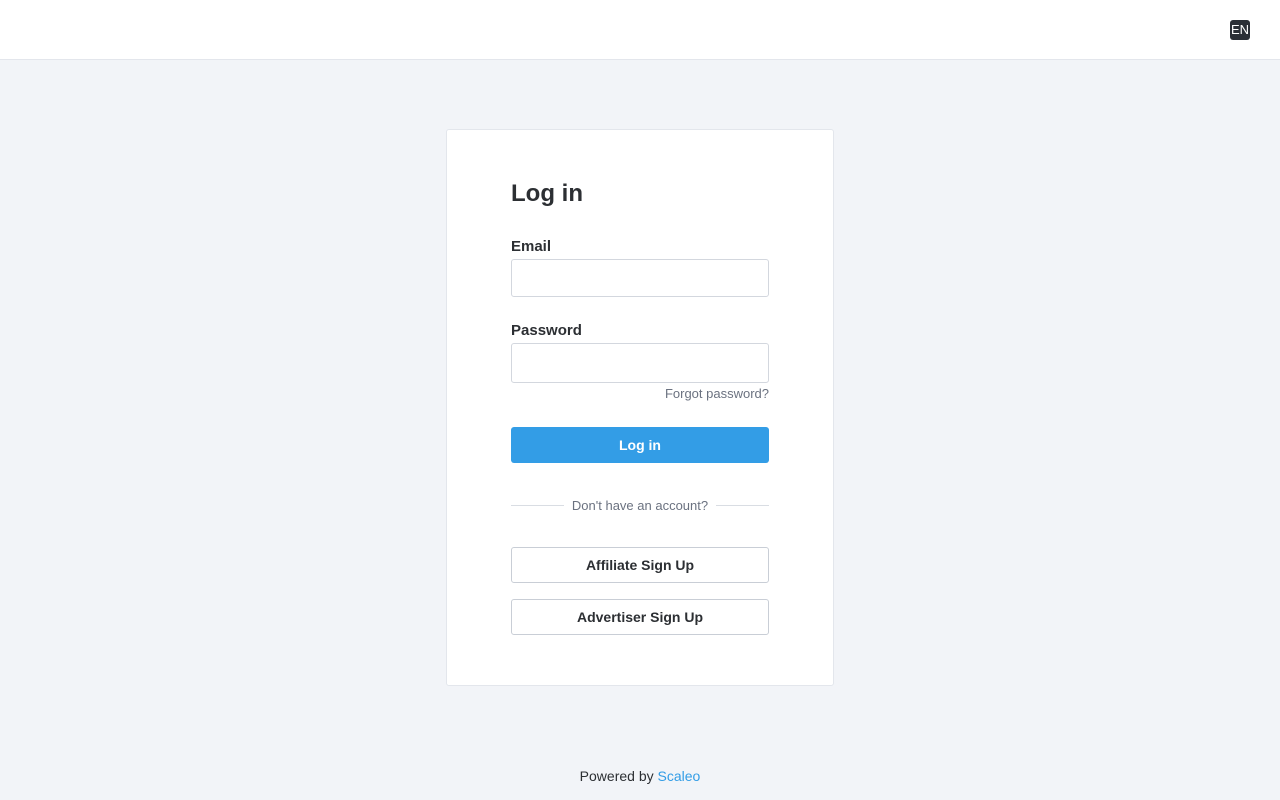  I want to click on divider-text: Don't have an account?, so click(640, 505).